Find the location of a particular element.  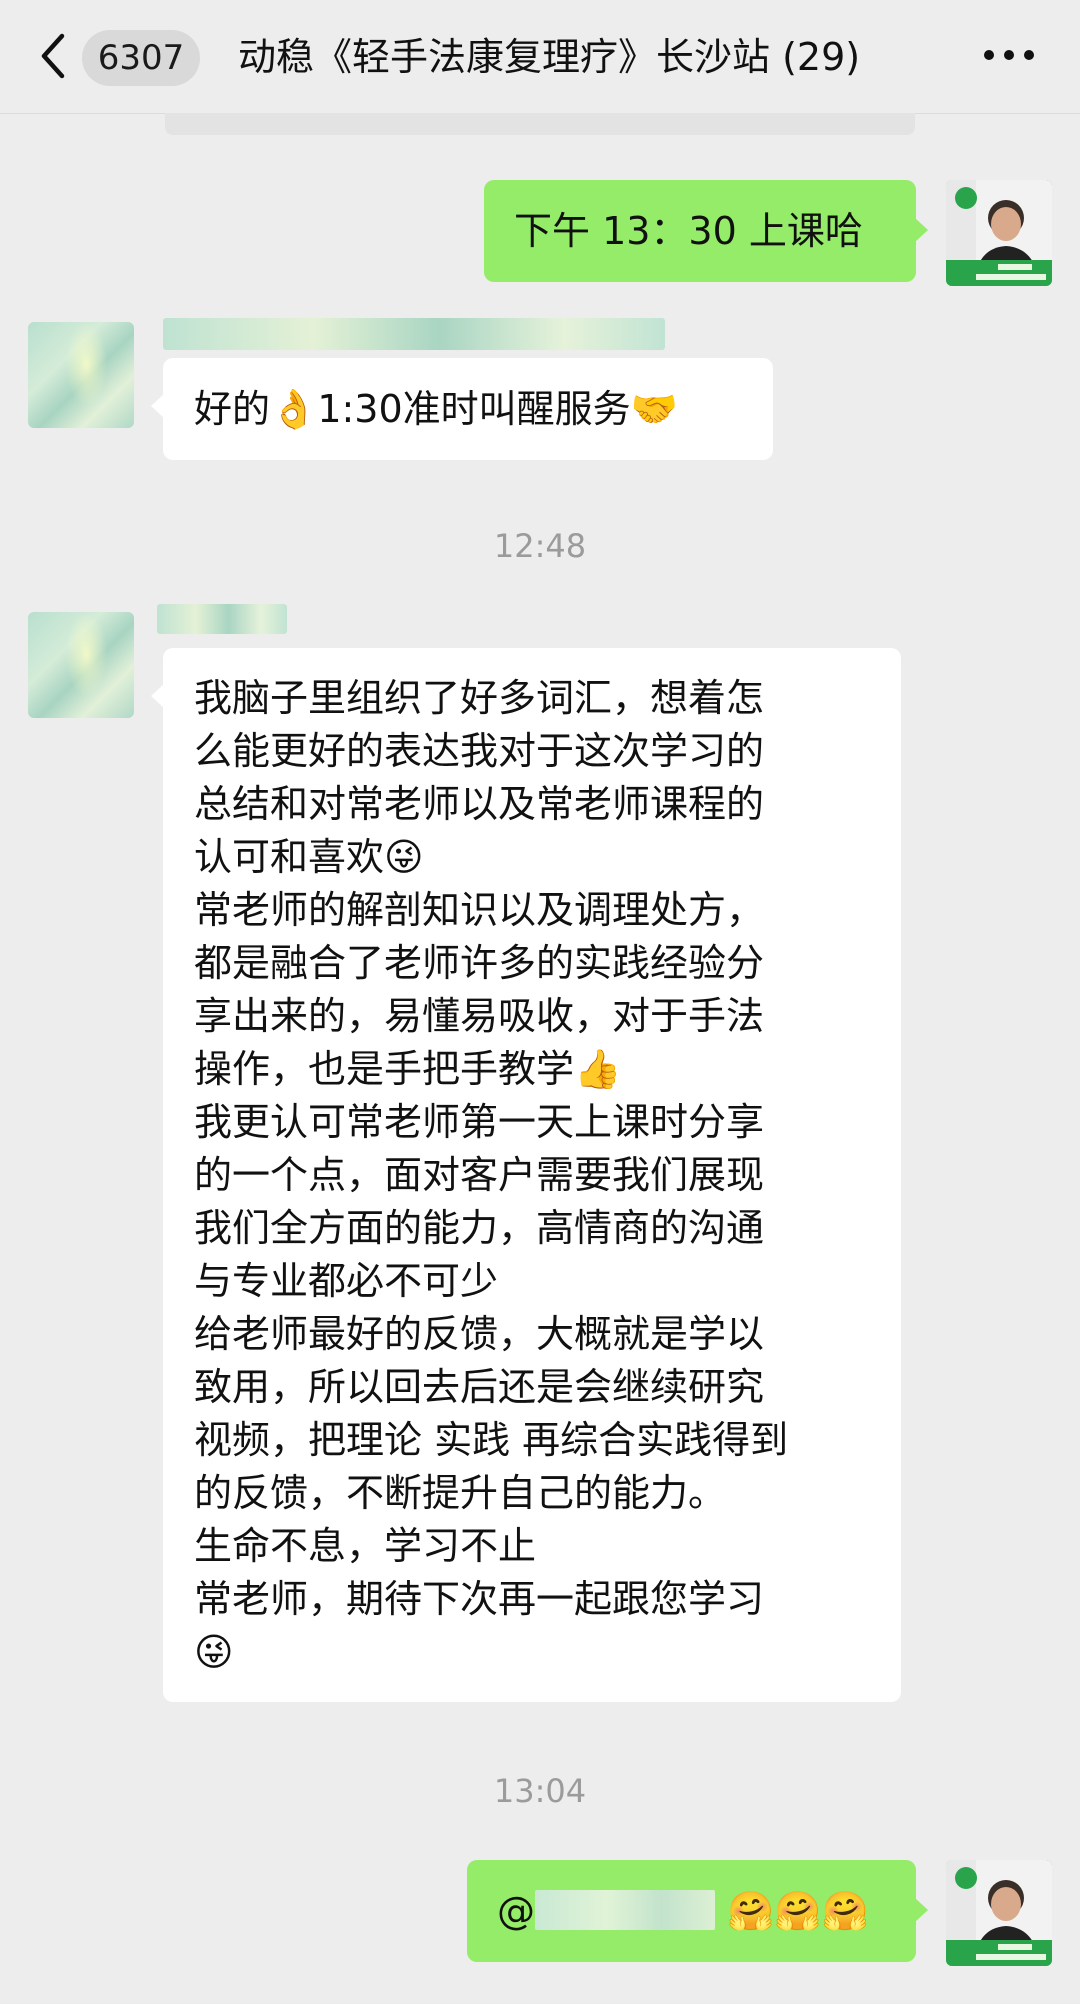

message-line: 与专业都必不可少 is located at coordinates (346, 1281).